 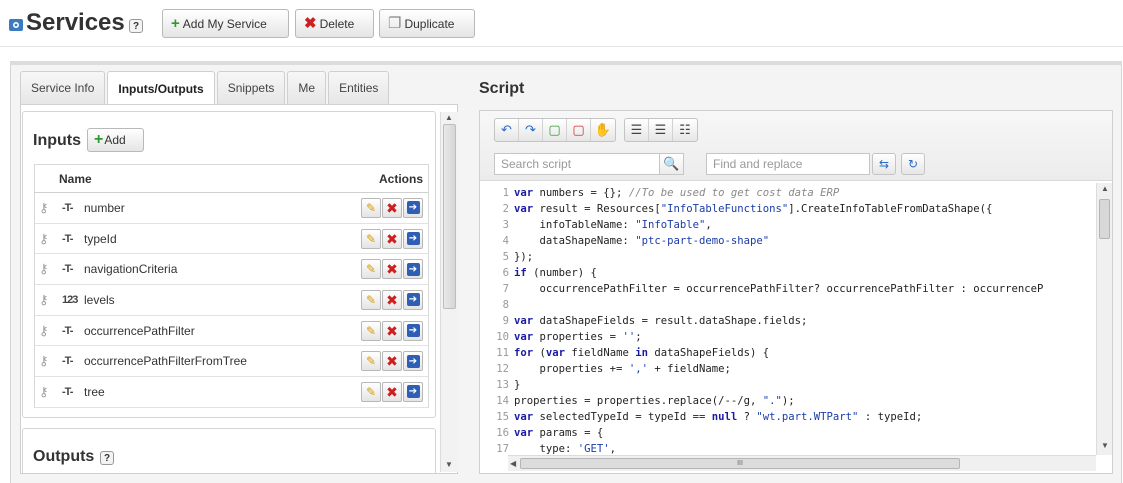 What do you see at coordinates (427, 23) in the screenshot?
I see `duplicate-button: ❐ Duplicate` at bounding box center [427, 23].